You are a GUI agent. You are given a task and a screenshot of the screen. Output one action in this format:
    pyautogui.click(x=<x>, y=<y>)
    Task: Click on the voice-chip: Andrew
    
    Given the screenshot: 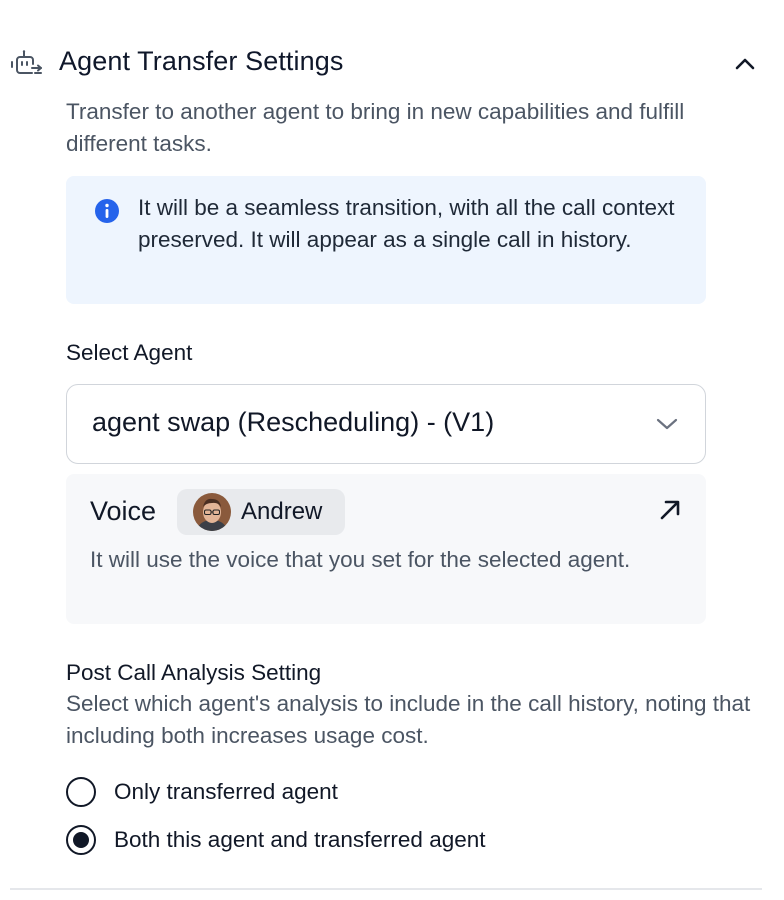 What is the action you would take?
    pyautogui.click(x=261, y=512)
    